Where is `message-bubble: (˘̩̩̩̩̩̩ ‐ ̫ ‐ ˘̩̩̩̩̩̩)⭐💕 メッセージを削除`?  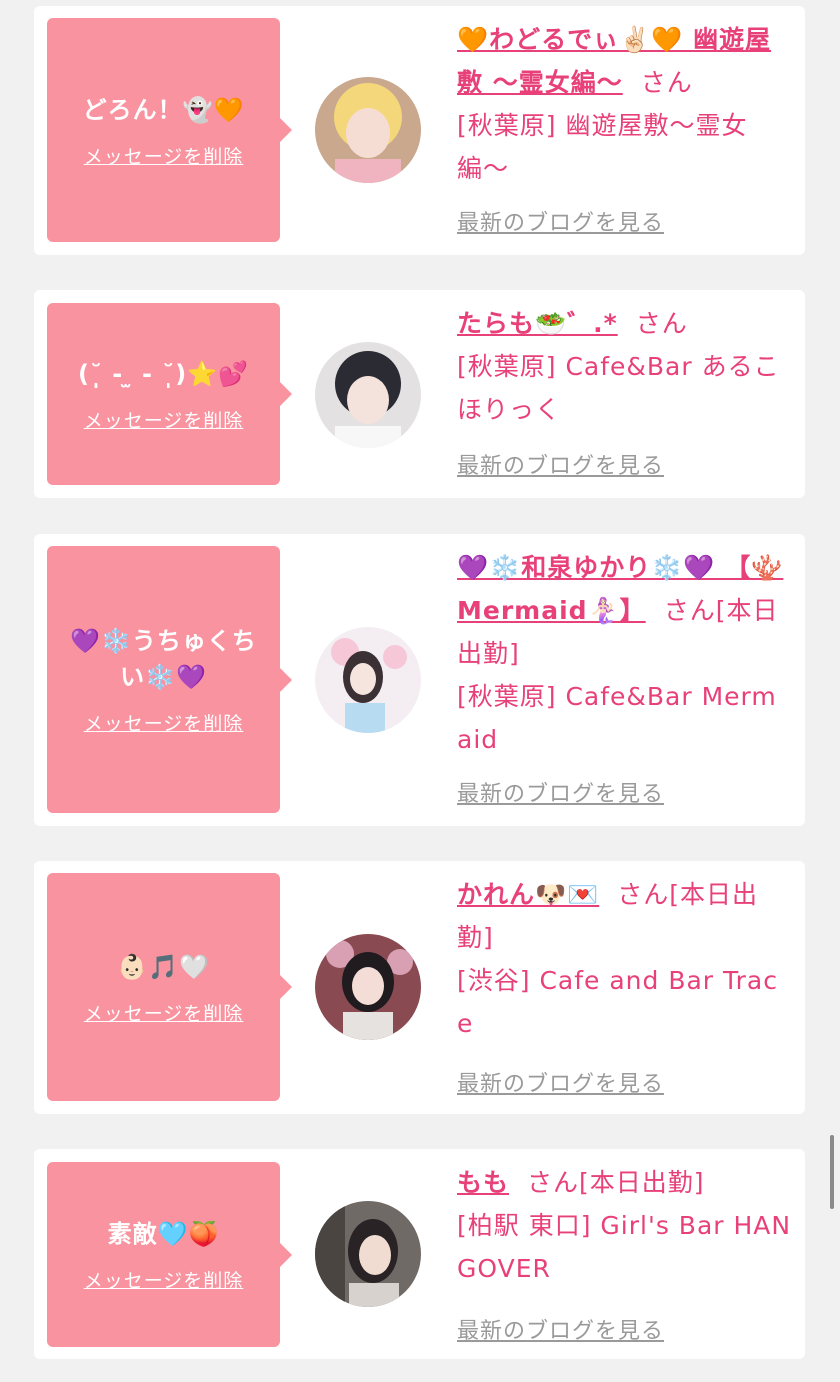 message-bubble: (˘̩̩̩̩̩̩ ‐ ̫ ‐ ˘̩̩̩̩̩̩)⭐💕 メッセージを削除 is located at coordinates (169, 394).